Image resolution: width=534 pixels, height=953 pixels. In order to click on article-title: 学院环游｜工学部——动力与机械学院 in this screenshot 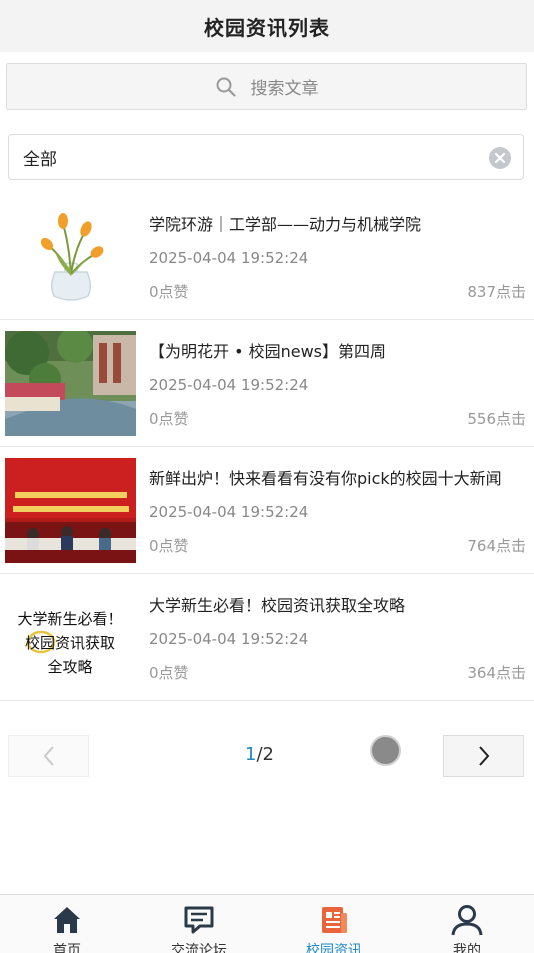, I will do `click(285, 224)`.